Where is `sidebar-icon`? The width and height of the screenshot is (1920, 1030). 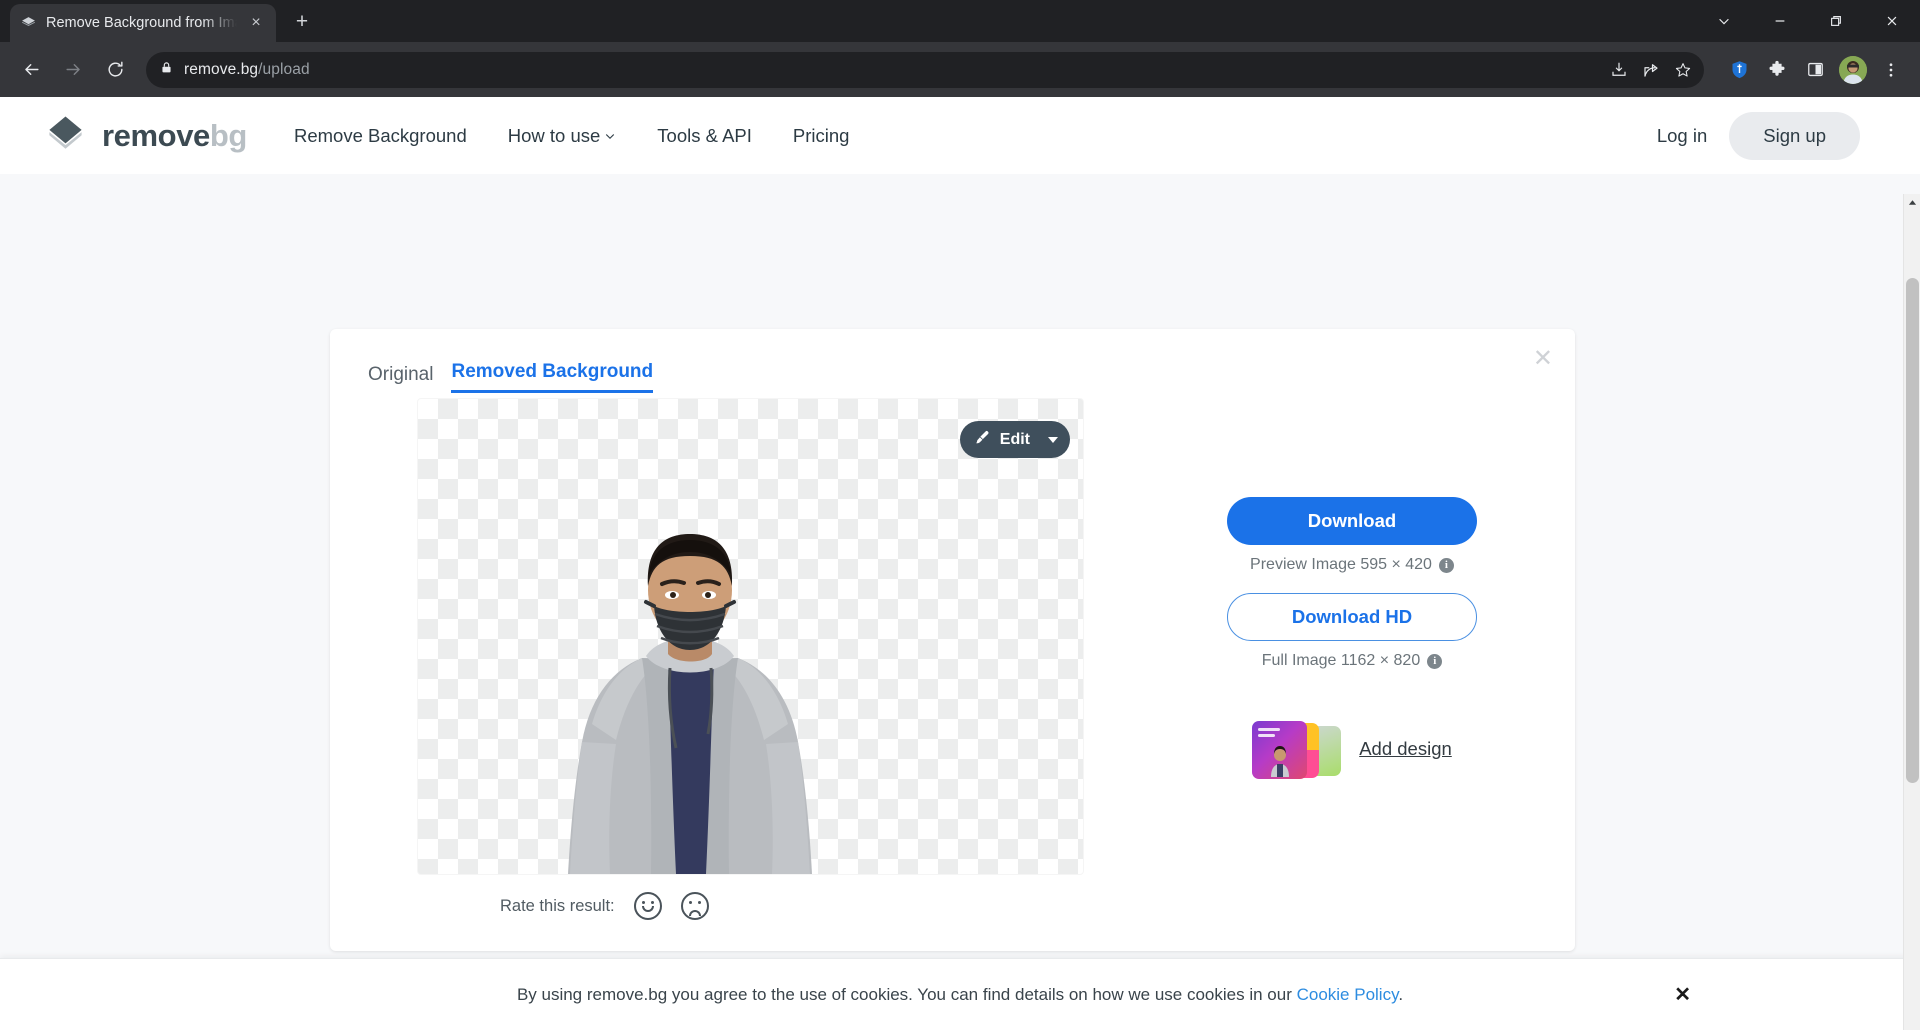
sidebar-icon is located at coordinates (1815, 70).